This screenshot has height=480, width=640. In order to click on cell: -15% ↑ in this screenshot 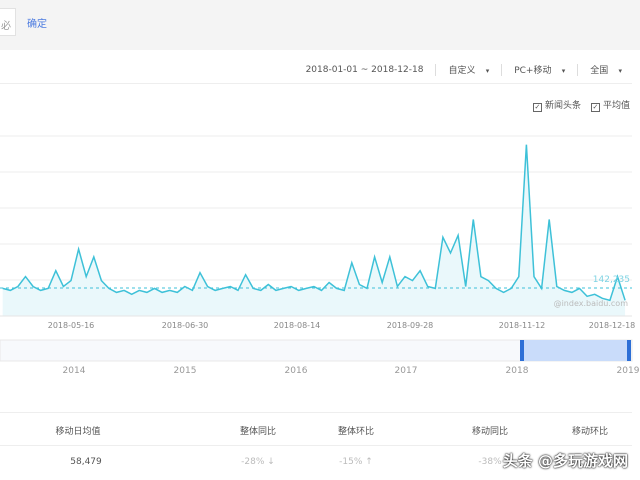, I will do `click(356, 462)`.